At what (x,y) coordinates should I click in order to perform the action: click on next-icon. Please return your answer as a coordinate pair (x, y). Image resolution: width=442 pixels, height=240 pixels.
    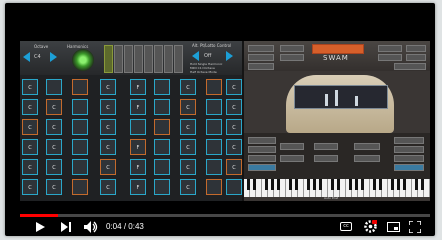
    Looking at the image, I should click on (66, 227).